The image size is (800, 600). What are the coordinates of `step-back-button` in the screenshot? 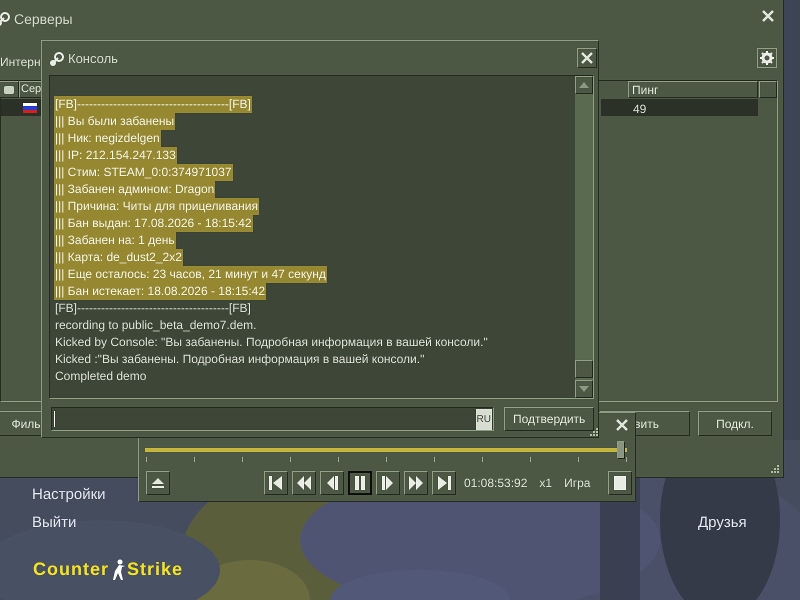 It's located at (332, 483).